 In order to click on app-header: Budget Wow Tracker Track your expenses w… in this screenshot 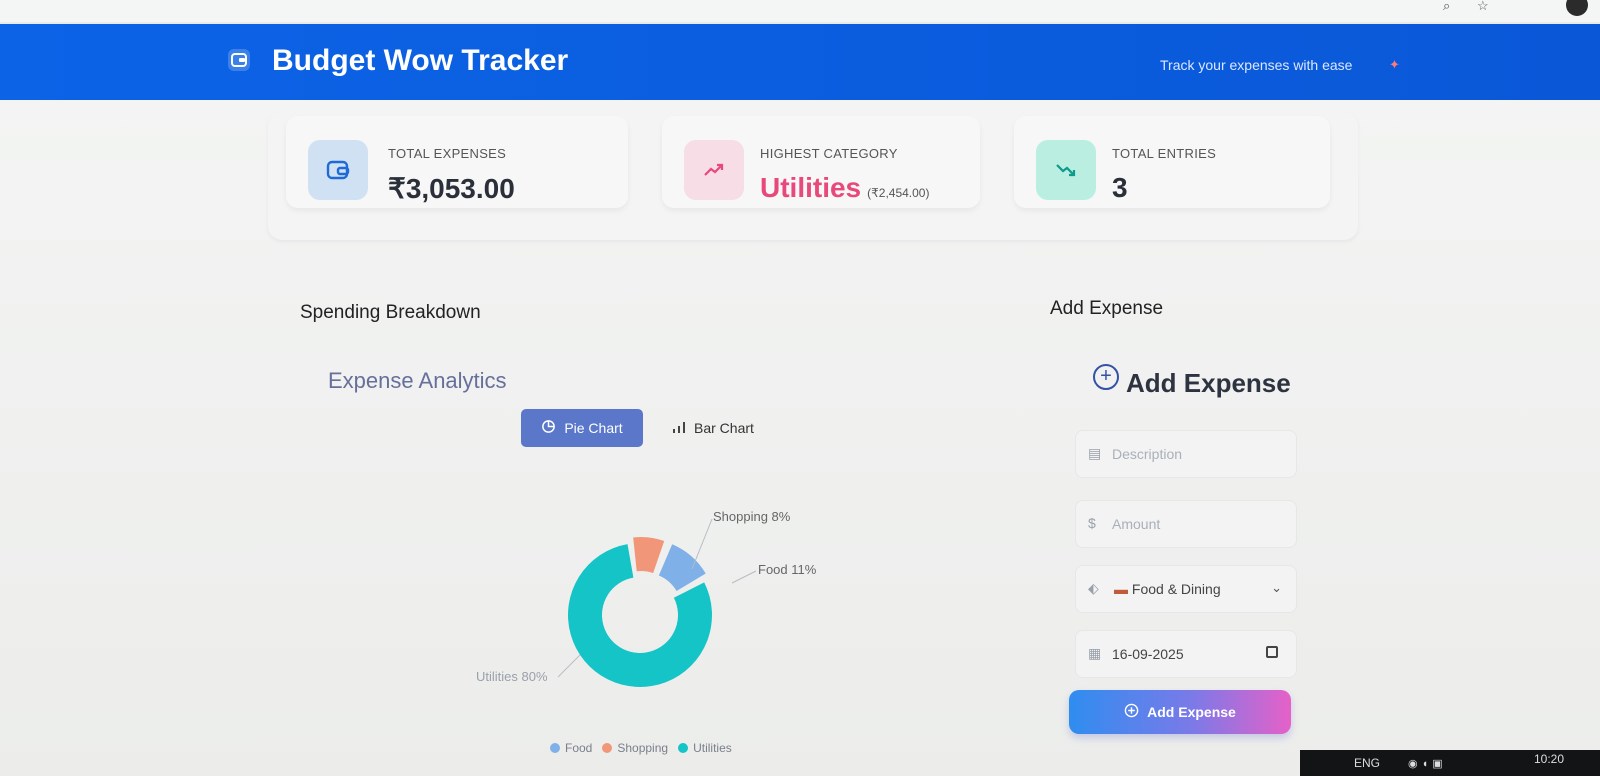, I will do `click(800, 62)`.